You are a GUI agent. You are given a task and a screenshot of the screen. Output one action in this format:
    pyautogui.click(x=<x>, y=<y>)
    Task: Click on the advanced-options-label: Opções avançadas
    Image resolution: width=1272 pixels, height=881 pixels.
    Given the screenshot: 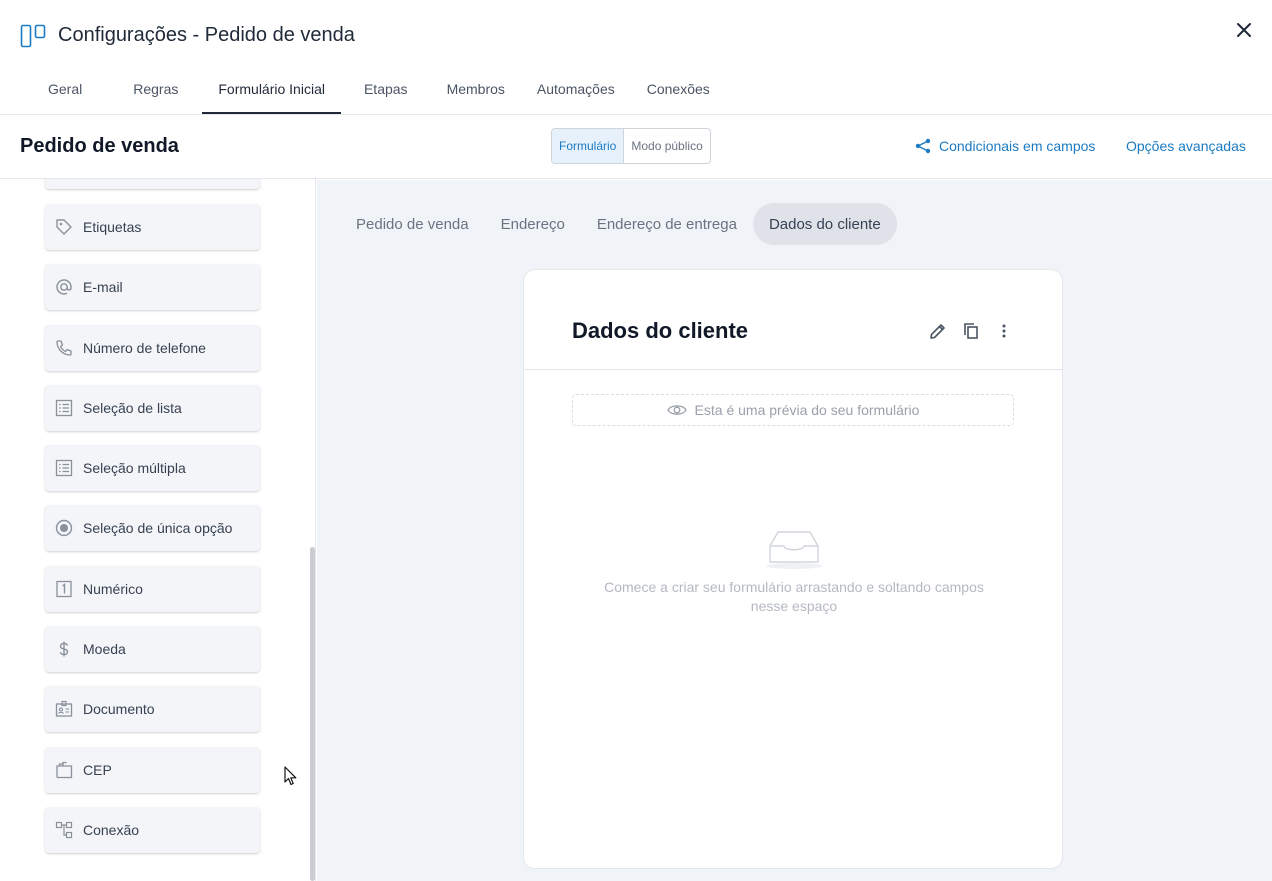 What is the action you would take?
    pyautogui.click(x=1186, y=146)
    